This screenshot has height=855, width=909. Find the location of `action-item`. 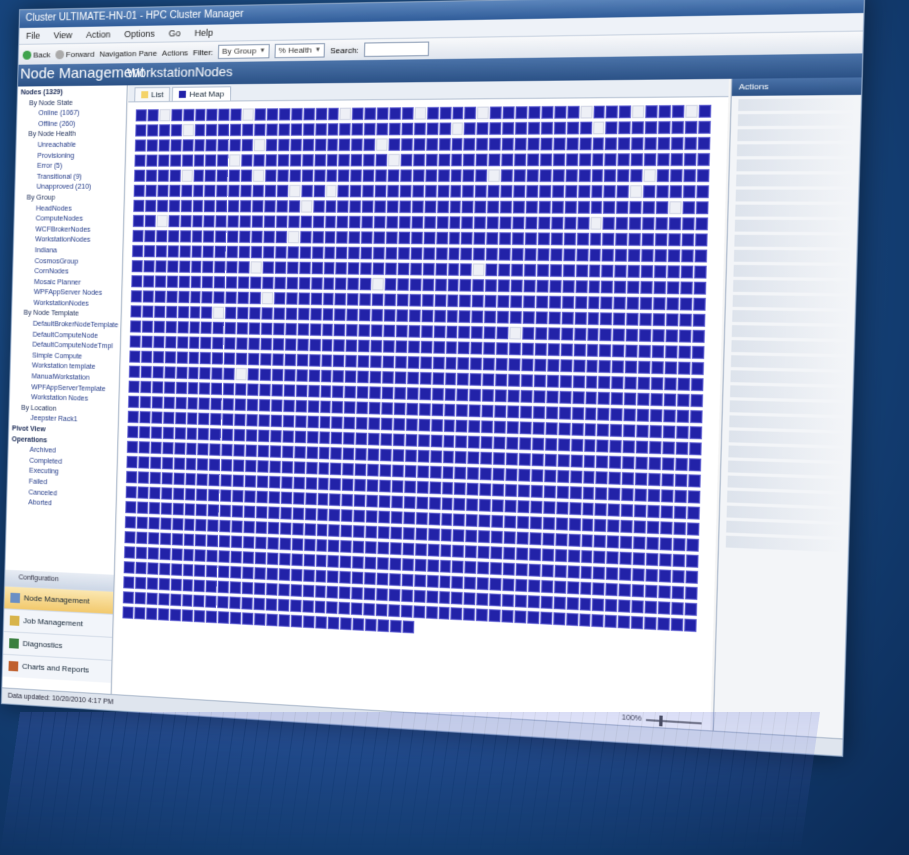

action-item is located at coordinates (785, 513).